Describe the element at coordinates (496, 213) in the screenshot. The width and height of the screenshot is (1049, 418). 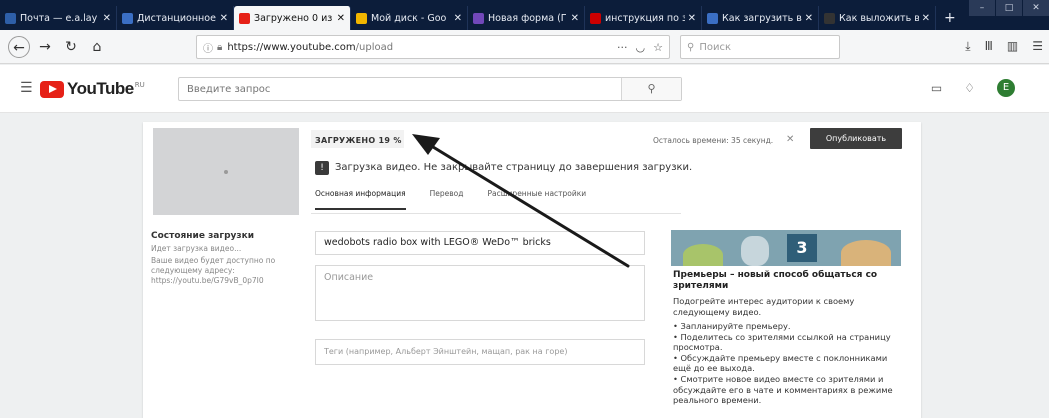
I see `tabs-divider` at that location.